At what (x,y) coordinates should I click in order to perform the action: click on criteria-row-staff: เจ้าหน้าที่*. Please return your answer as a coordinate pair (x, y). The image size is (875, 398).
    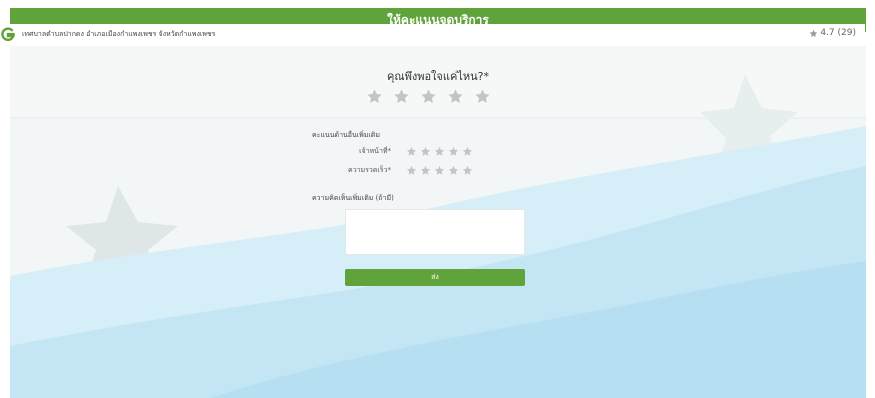
    Looking at the image, I should click on (399, 151).